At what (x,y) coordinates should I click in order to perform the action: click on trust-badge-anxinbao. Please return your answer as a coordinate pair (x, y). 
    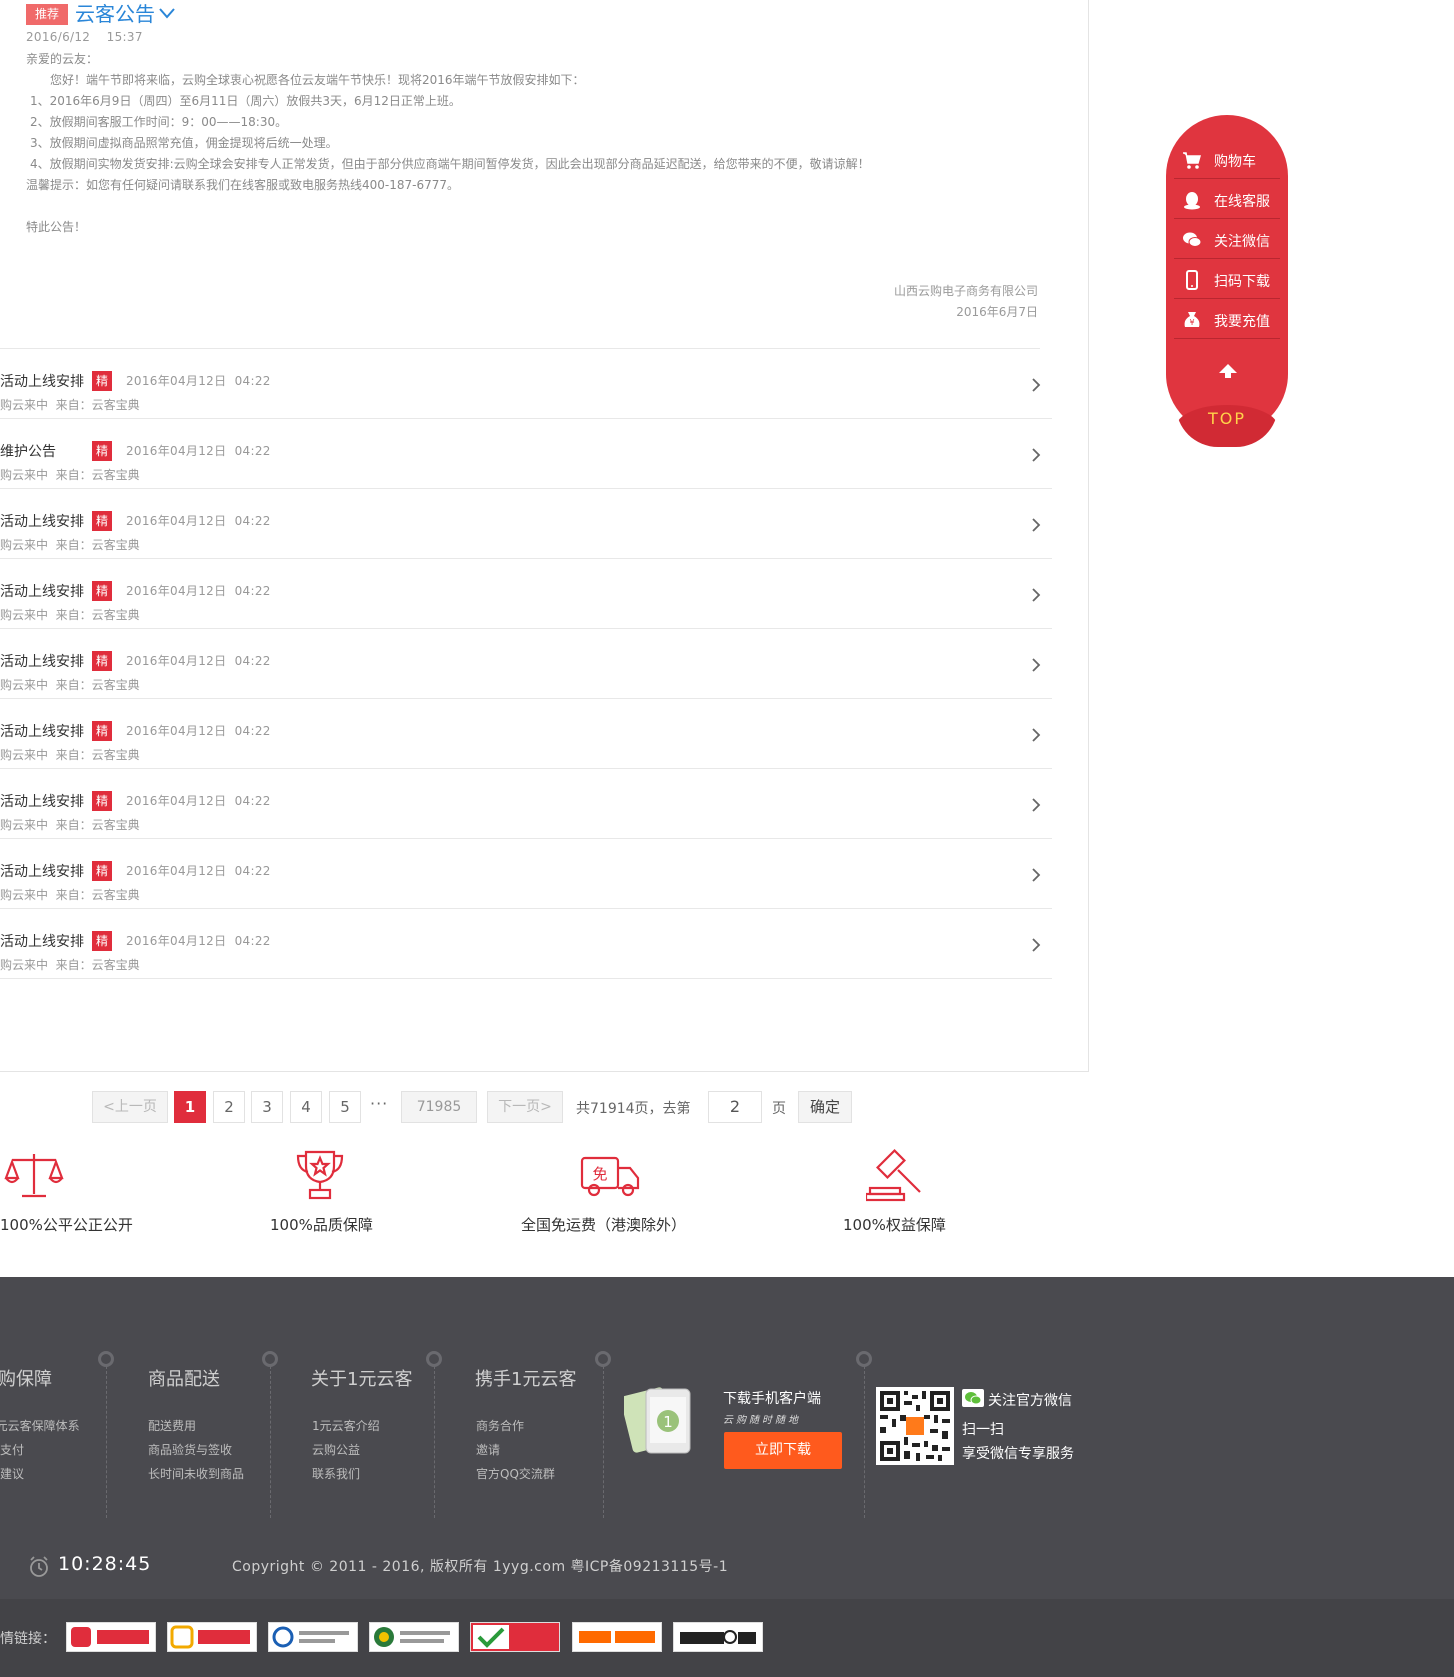
    Looking at the image, I should click on (515, 1637).